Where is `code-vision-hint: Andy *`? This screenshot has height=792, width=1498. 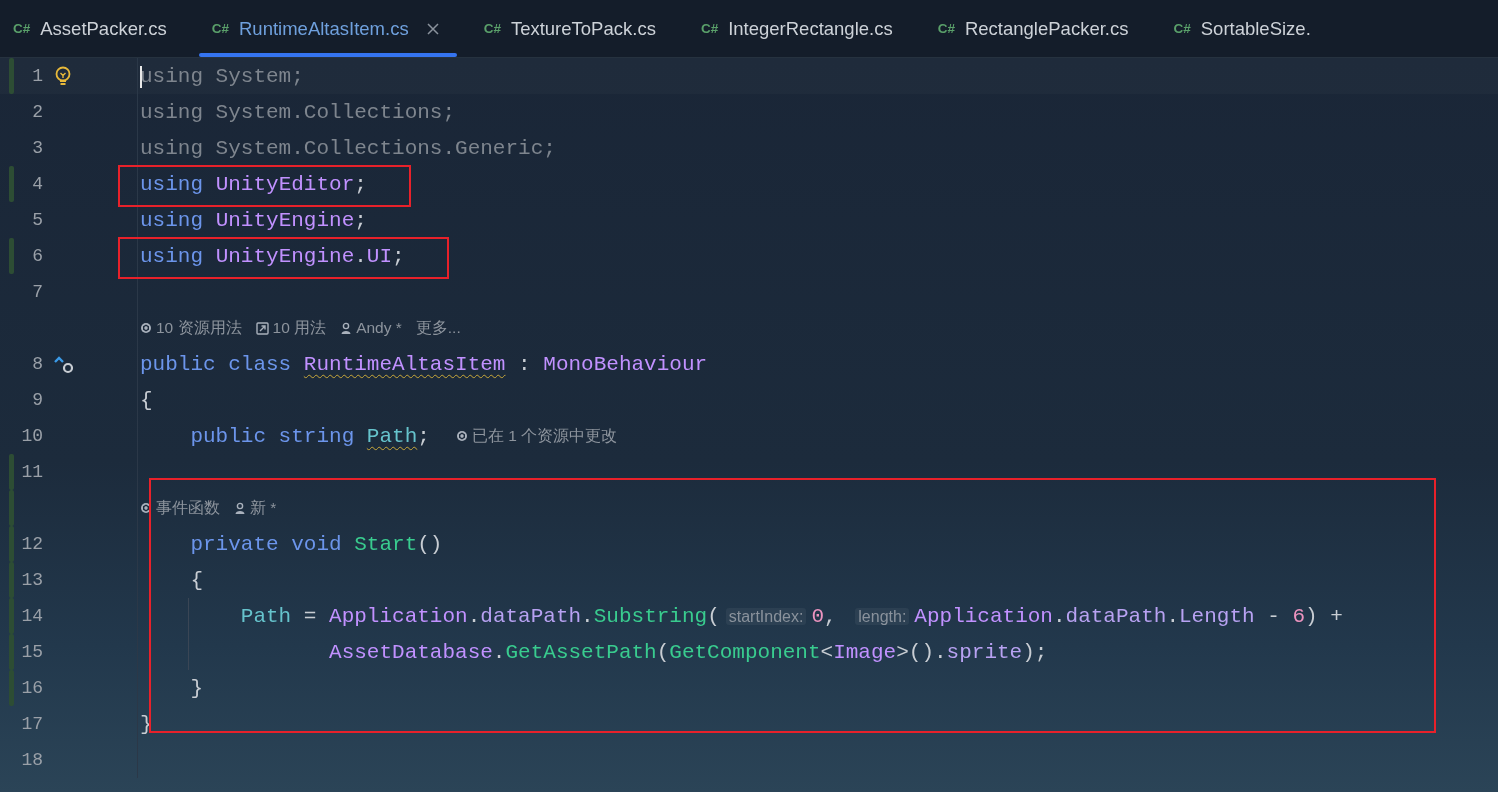
code-vision-hint: Andy * is located at coordinates (379, 328).